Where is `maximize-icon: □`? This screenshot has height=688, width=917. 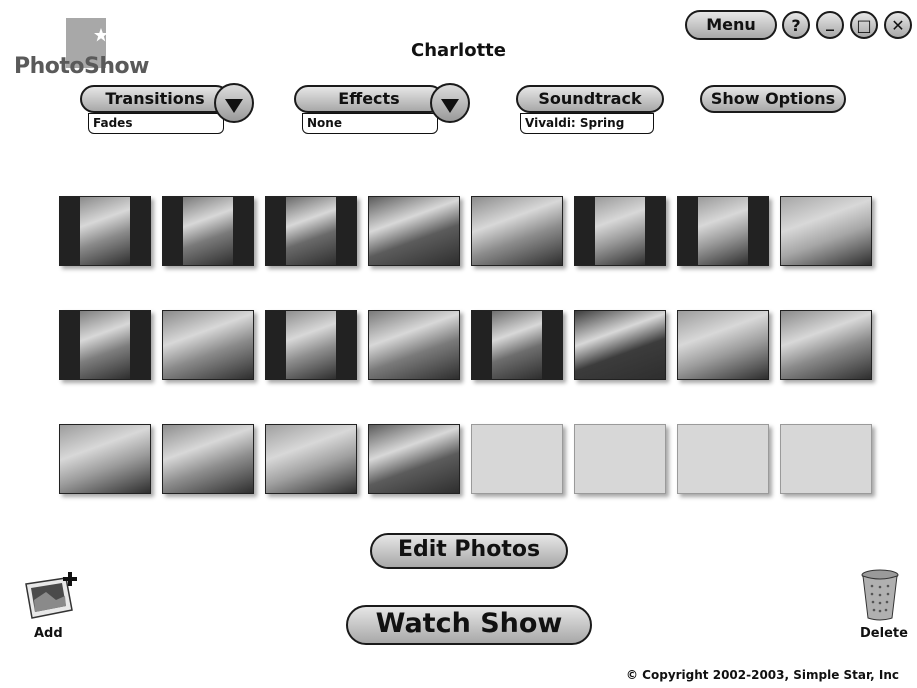 maximize-icon: □ is located at coordinates (864, 25).